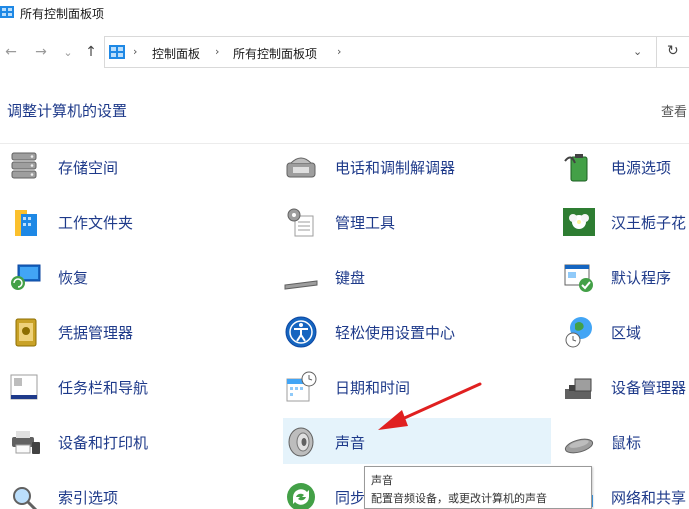 This screenshot has height=509, width=689. I want to click on chevron-down-icon: ⌄, so click(640, 52).